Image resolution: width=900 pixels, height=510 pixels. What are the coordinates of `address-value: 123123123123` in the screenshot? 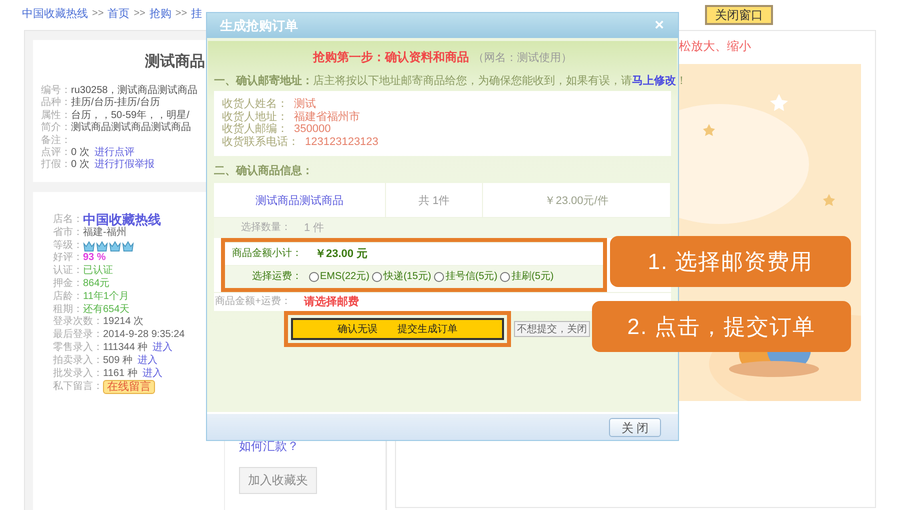 It's located at (341, 142).